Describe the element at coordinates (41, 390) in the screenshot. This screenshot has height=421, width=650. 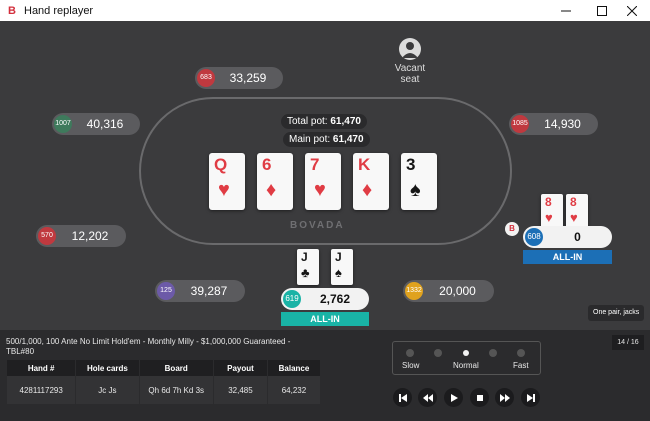
I see `table-cell: 4281117293` at that location.